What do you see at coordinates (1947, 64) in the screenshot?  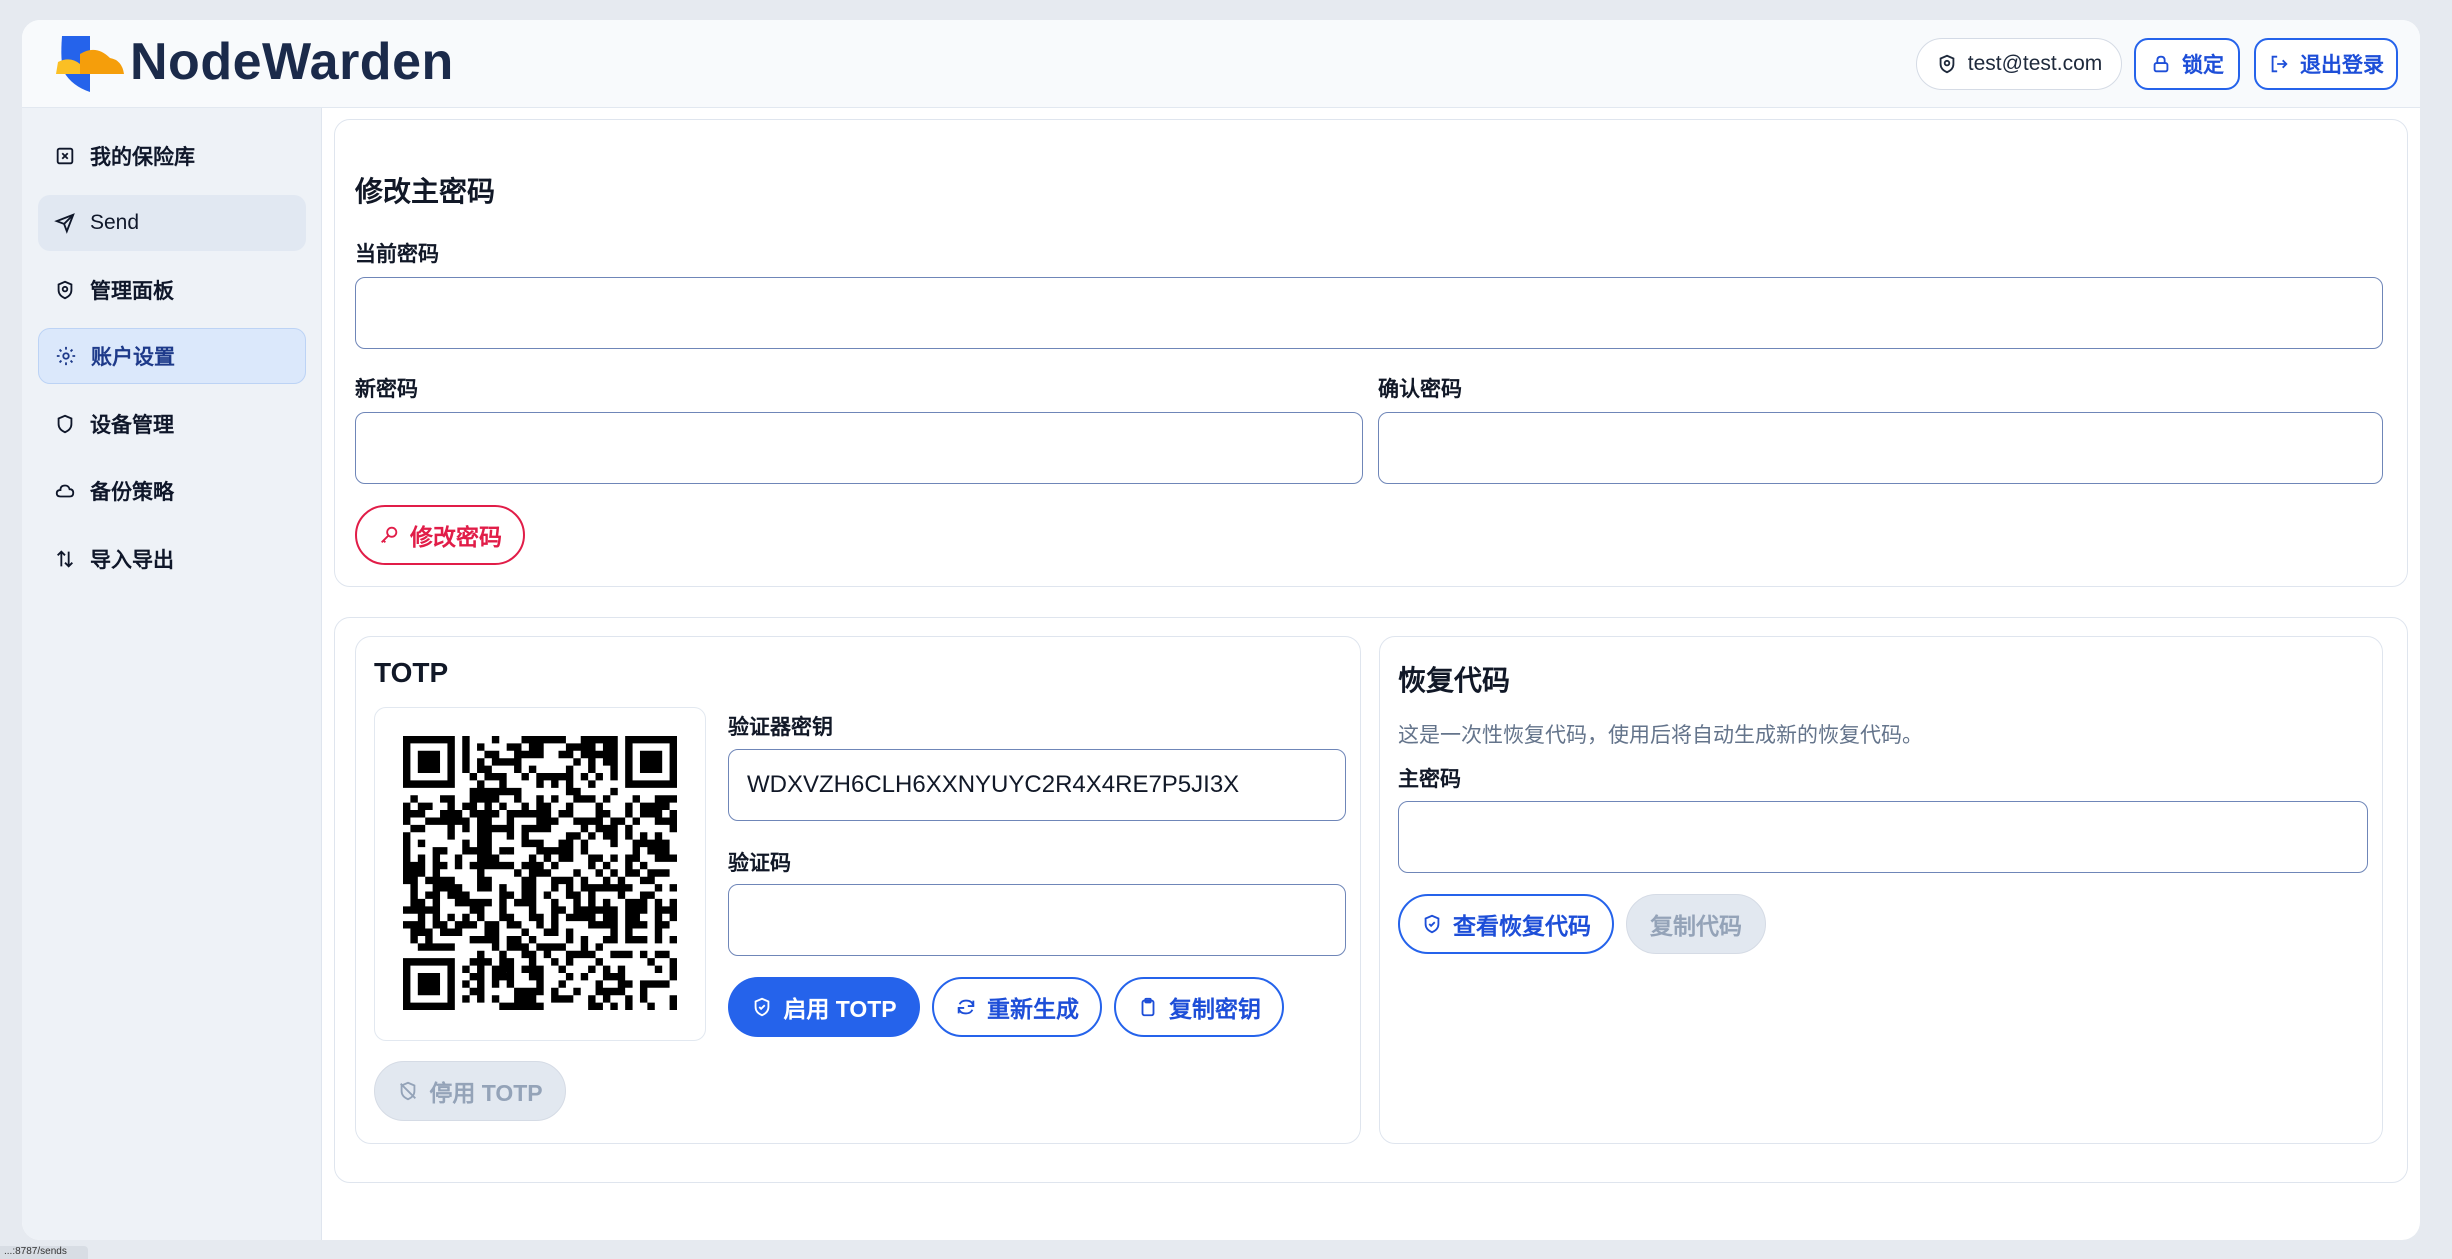 I see `user-shield-icon` at bounding box center [1947, 64].